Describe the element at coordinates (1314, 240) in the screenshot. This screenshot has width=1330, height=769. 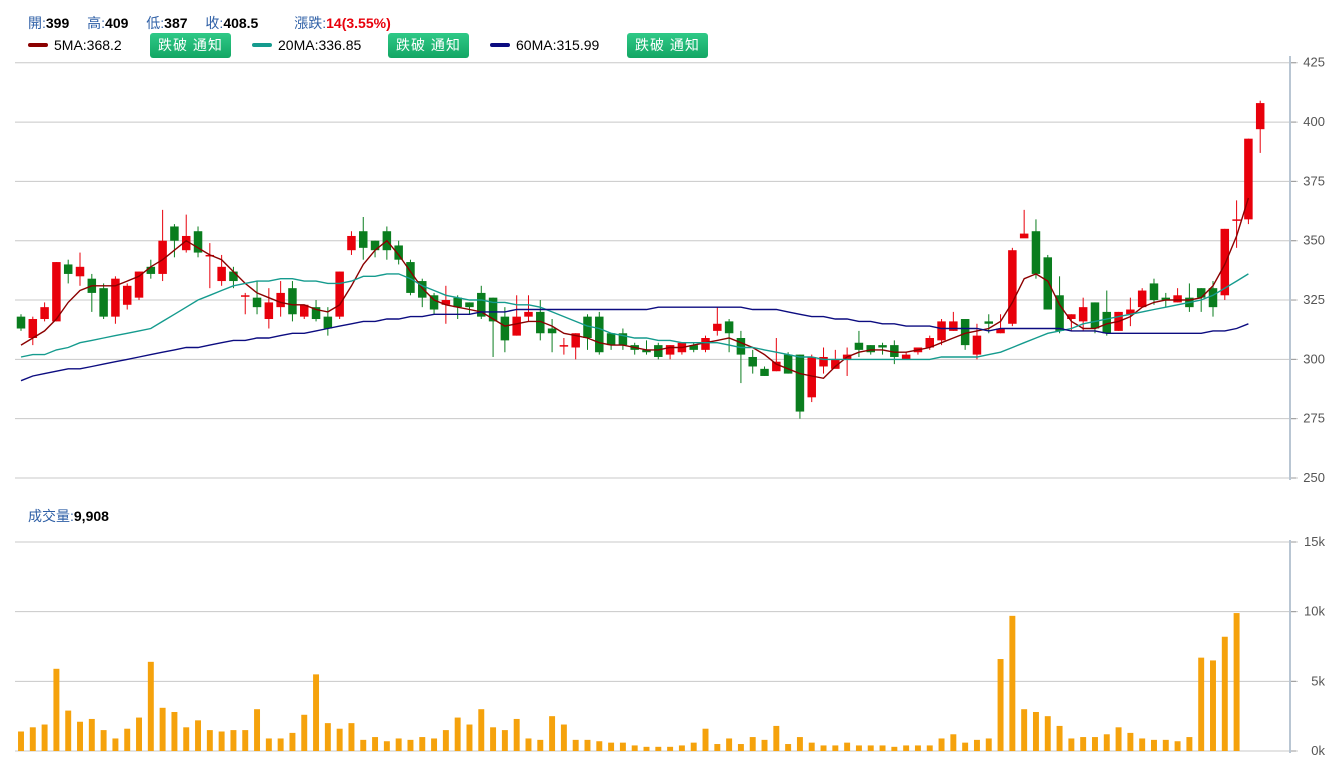
I see `price-tick-label: 350` at that location.